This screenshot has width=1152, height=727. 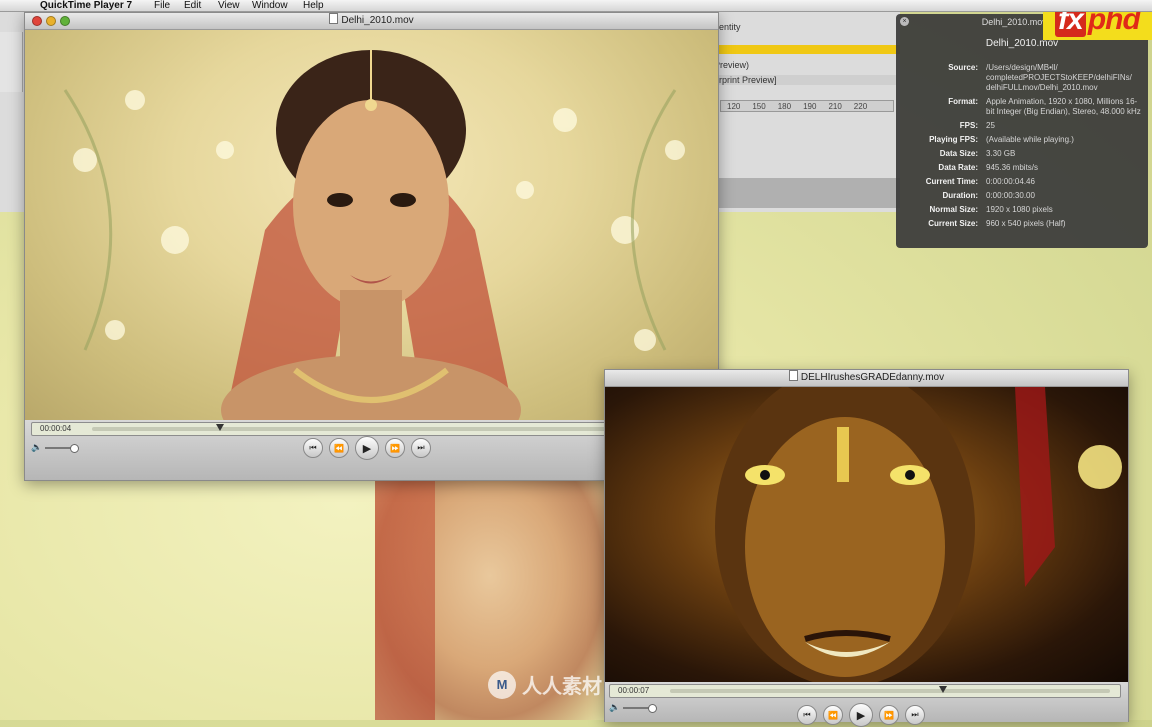 I want to click on window-controls, so click(x=51, y=21).